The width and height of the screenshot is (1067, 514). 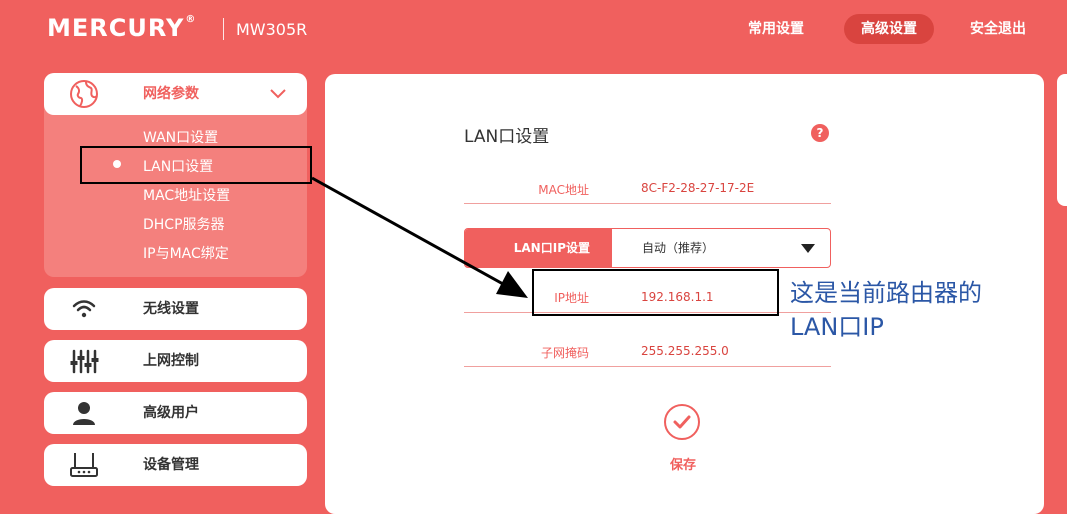 I want to click on annotation-arrow-icon, so click(x=419, y=237).